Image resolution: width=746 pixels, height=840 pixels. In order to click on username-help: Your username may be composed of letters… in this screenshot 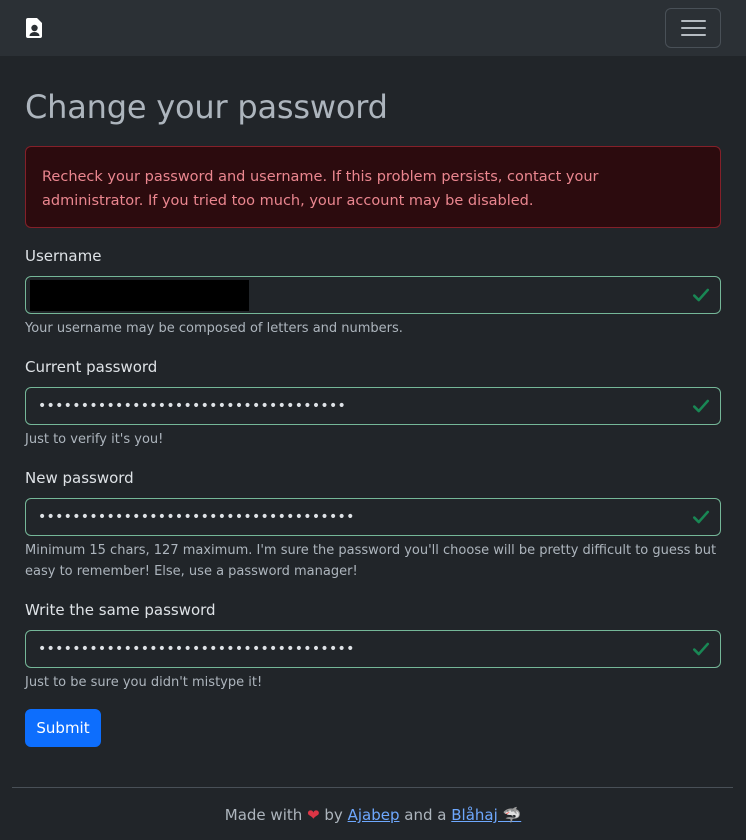, I will do `click(214, 328)`.